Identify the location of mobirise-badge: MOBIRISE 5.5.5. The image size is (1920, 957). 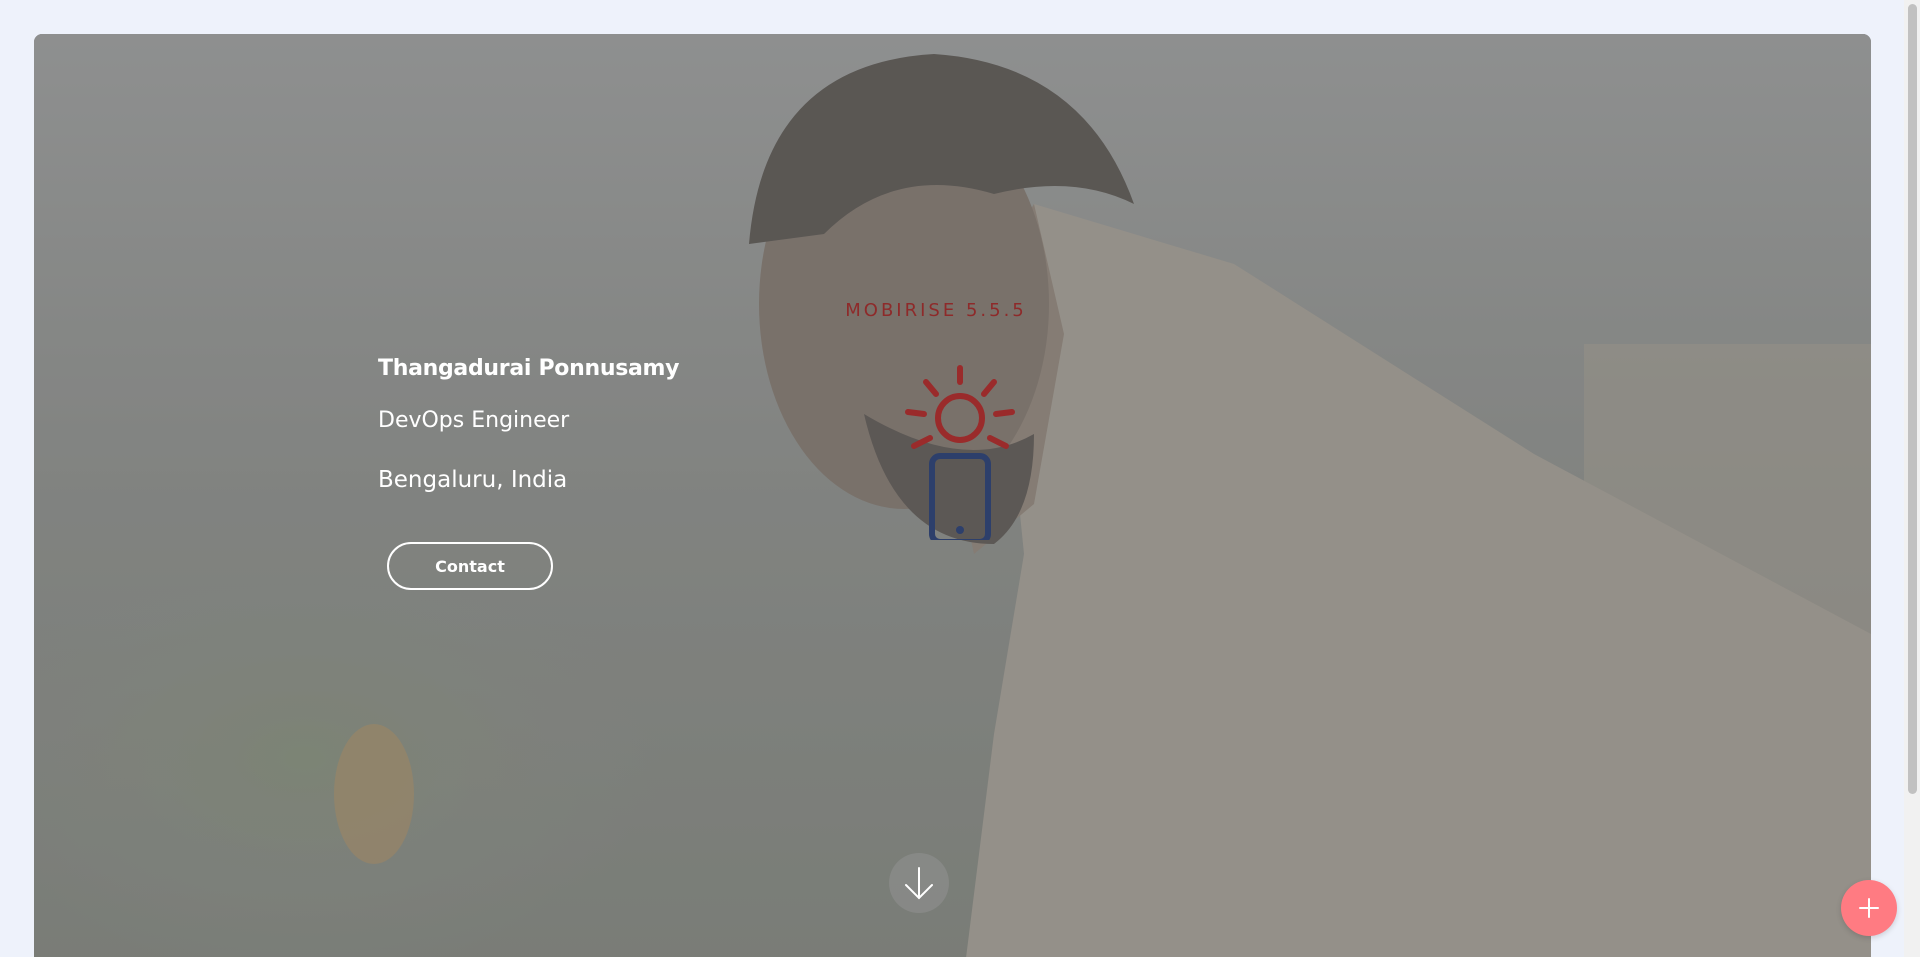
(936, 420).